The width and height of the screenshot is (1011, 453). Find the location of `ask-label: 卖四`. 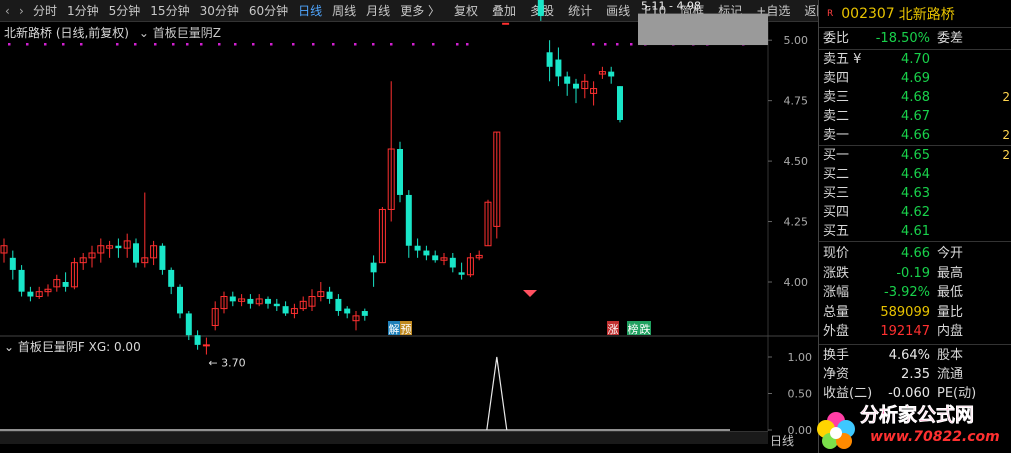

ask-label: 卖四 is located at coordinates (836, 78).